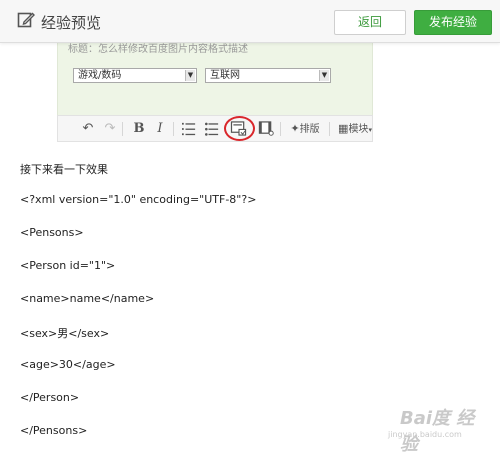 The image size is (500, 454). What do you see at coordinates (425, 434) in the screenshot?
I see `watermark-url: jingyan.baidu.com` at bounding box center [425, 434].